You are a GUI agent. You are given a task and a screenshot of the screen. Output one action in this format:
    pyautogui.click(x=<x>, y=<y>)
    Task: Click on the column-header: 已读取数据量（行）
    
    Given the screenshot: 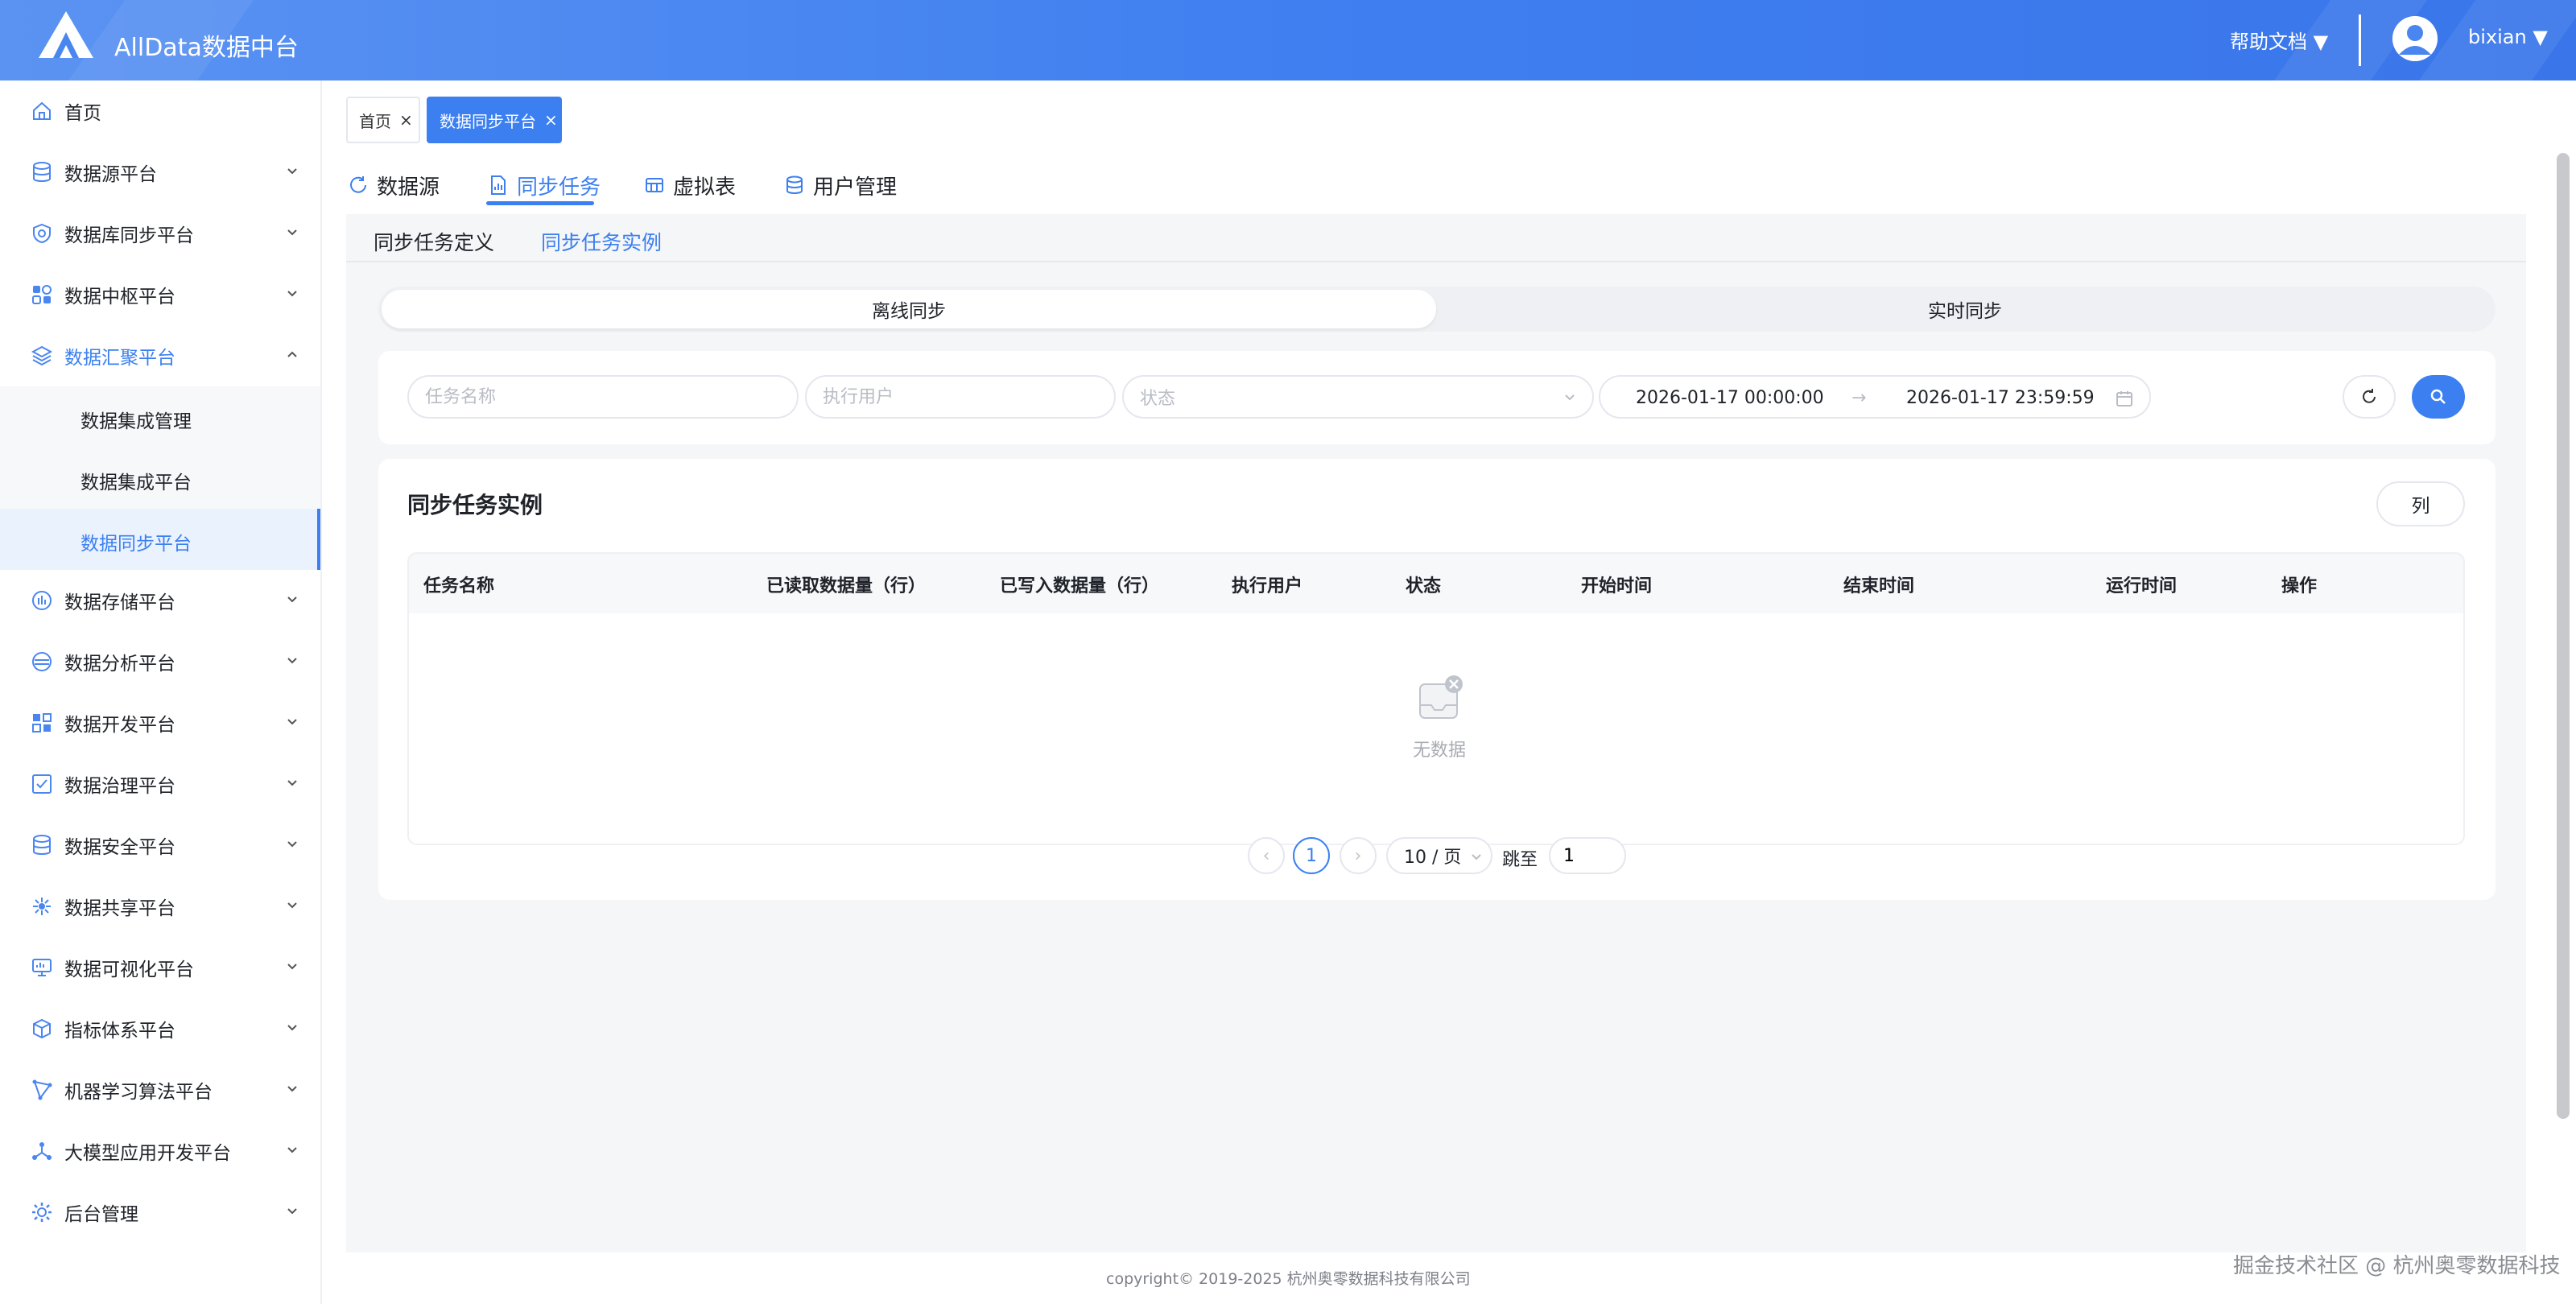 What is the action you would take?
    pyautogui.click(x=846, y=584)
    